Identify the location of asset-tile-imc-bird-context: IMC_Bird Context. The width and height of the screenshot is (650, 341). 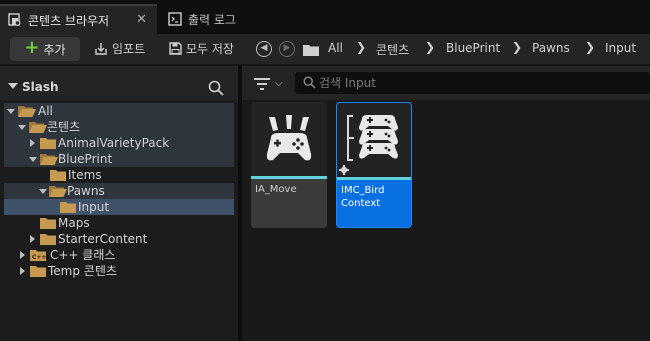
(374, 165).